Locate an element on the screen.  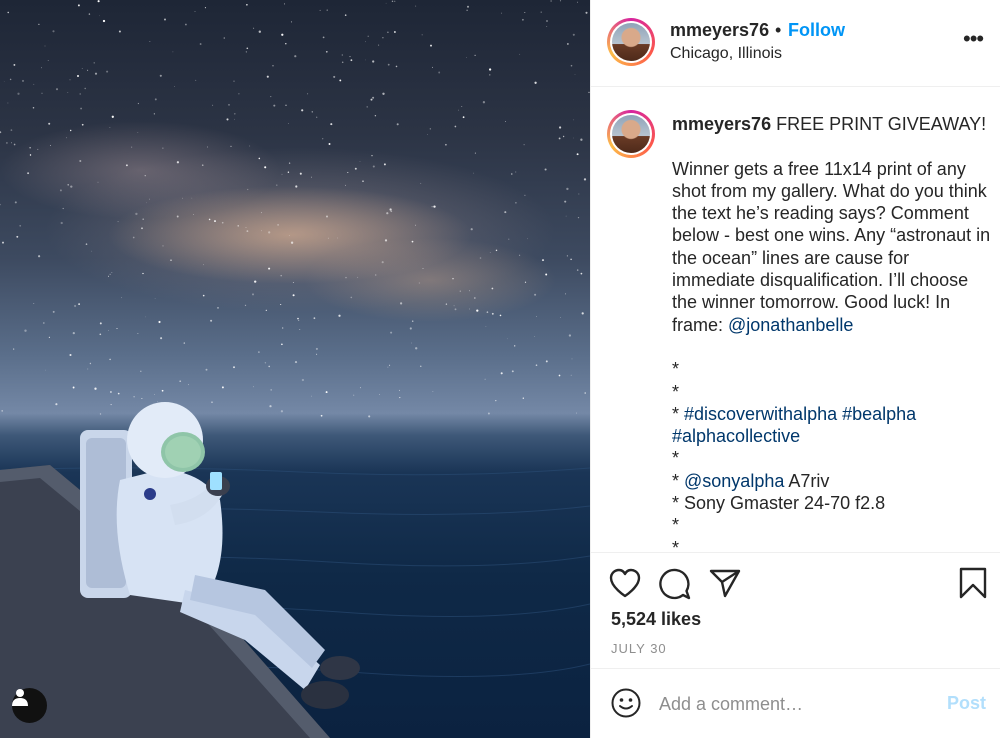
paper-plane-icon is located at coordinates (725, 583).